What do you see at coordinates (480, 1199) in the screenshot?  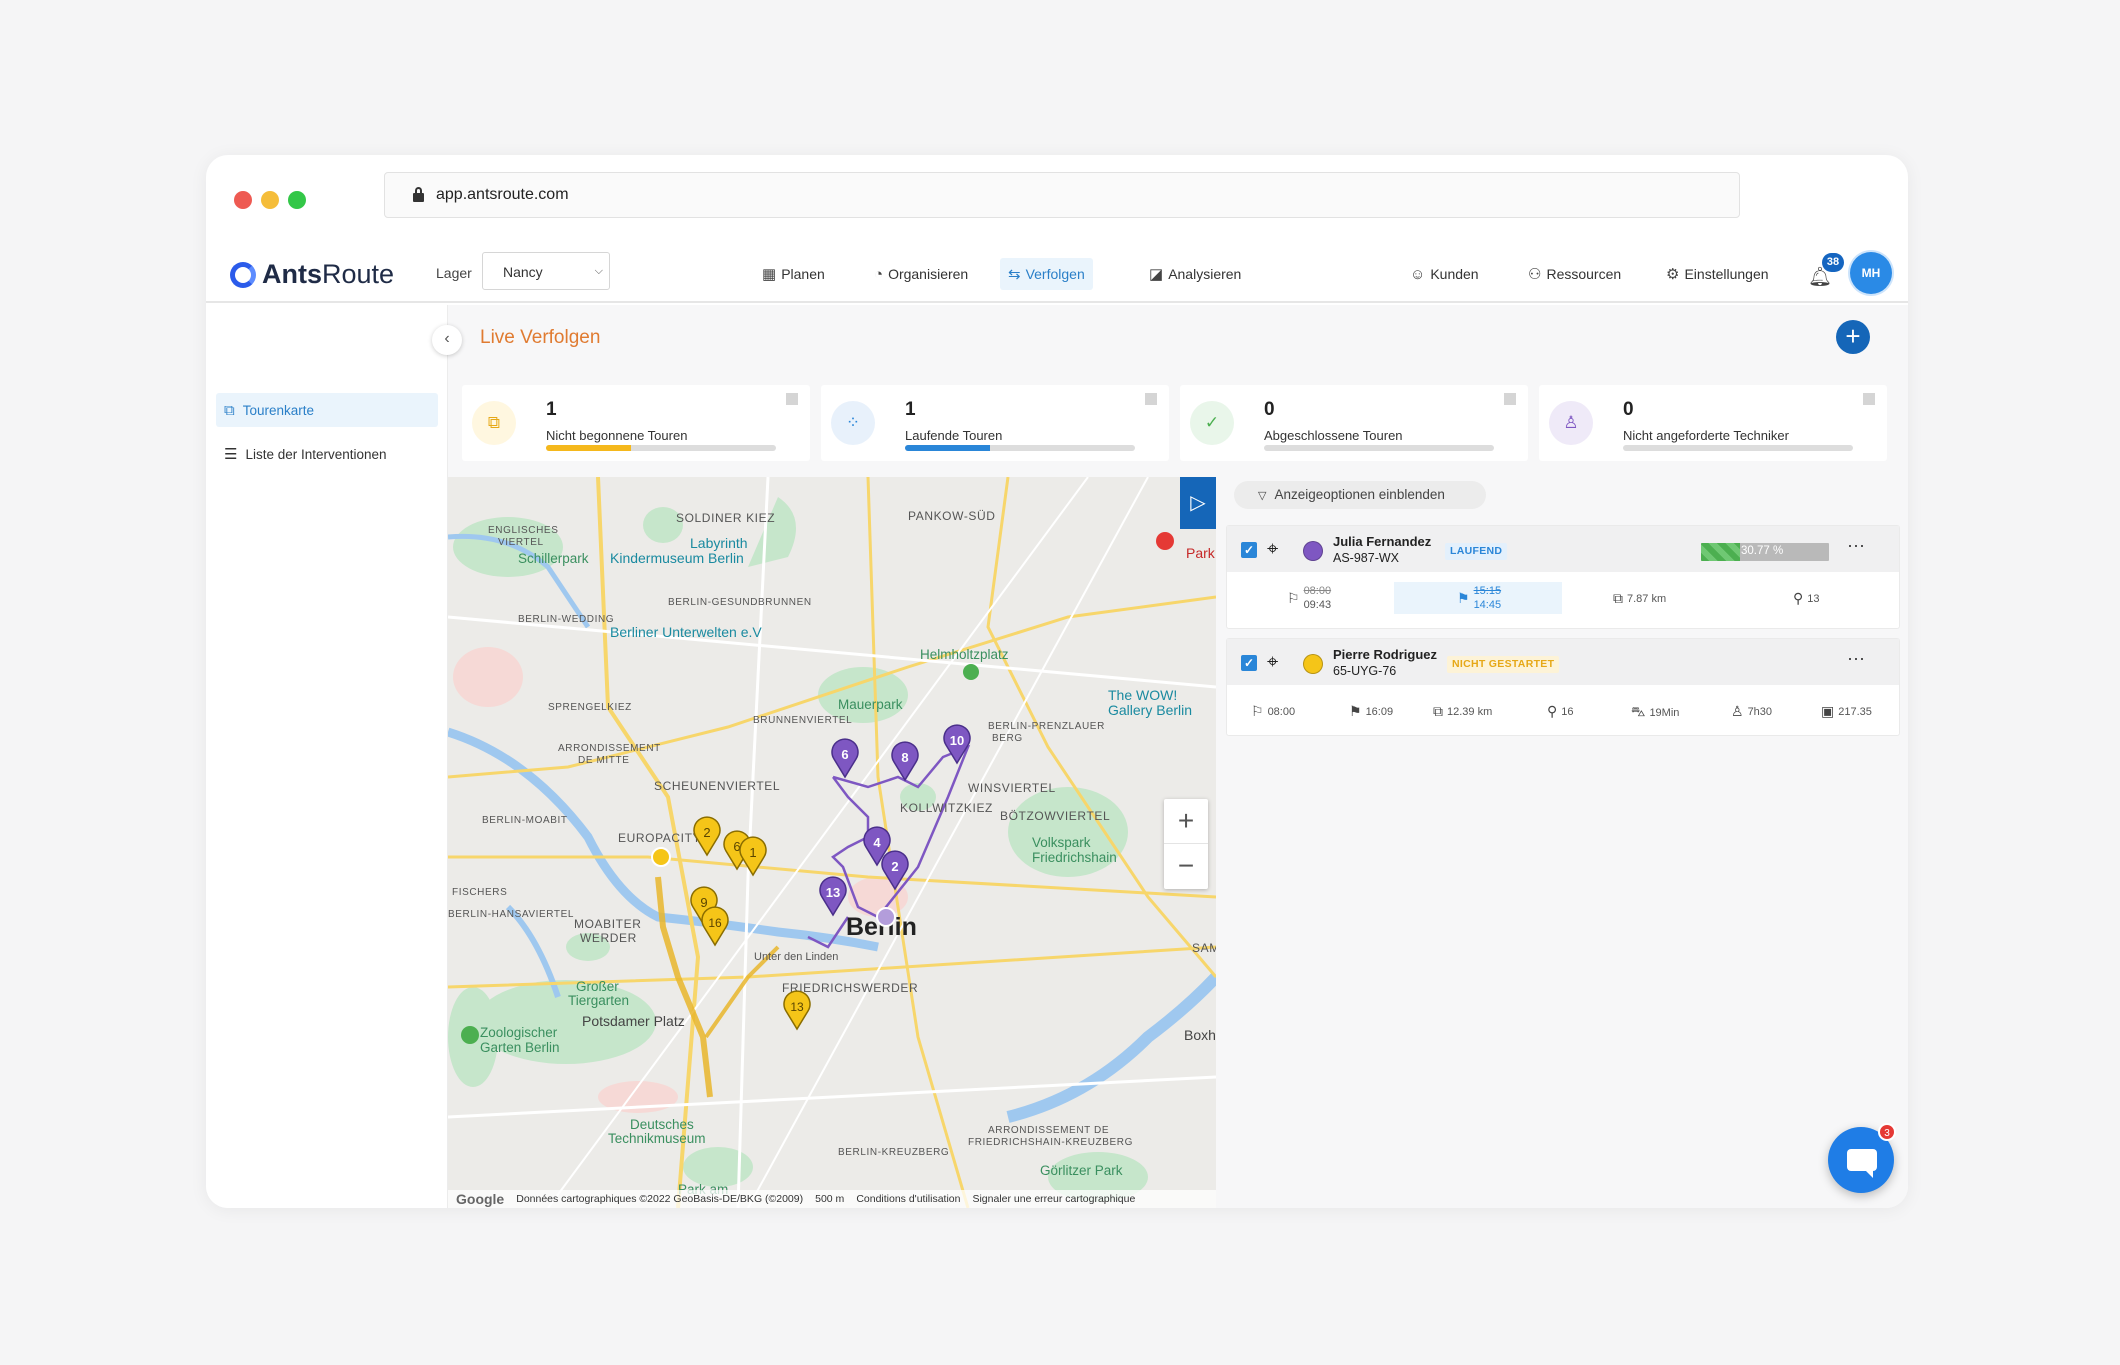 I see `google-logo: Google` at bounding box center [480, 1199].